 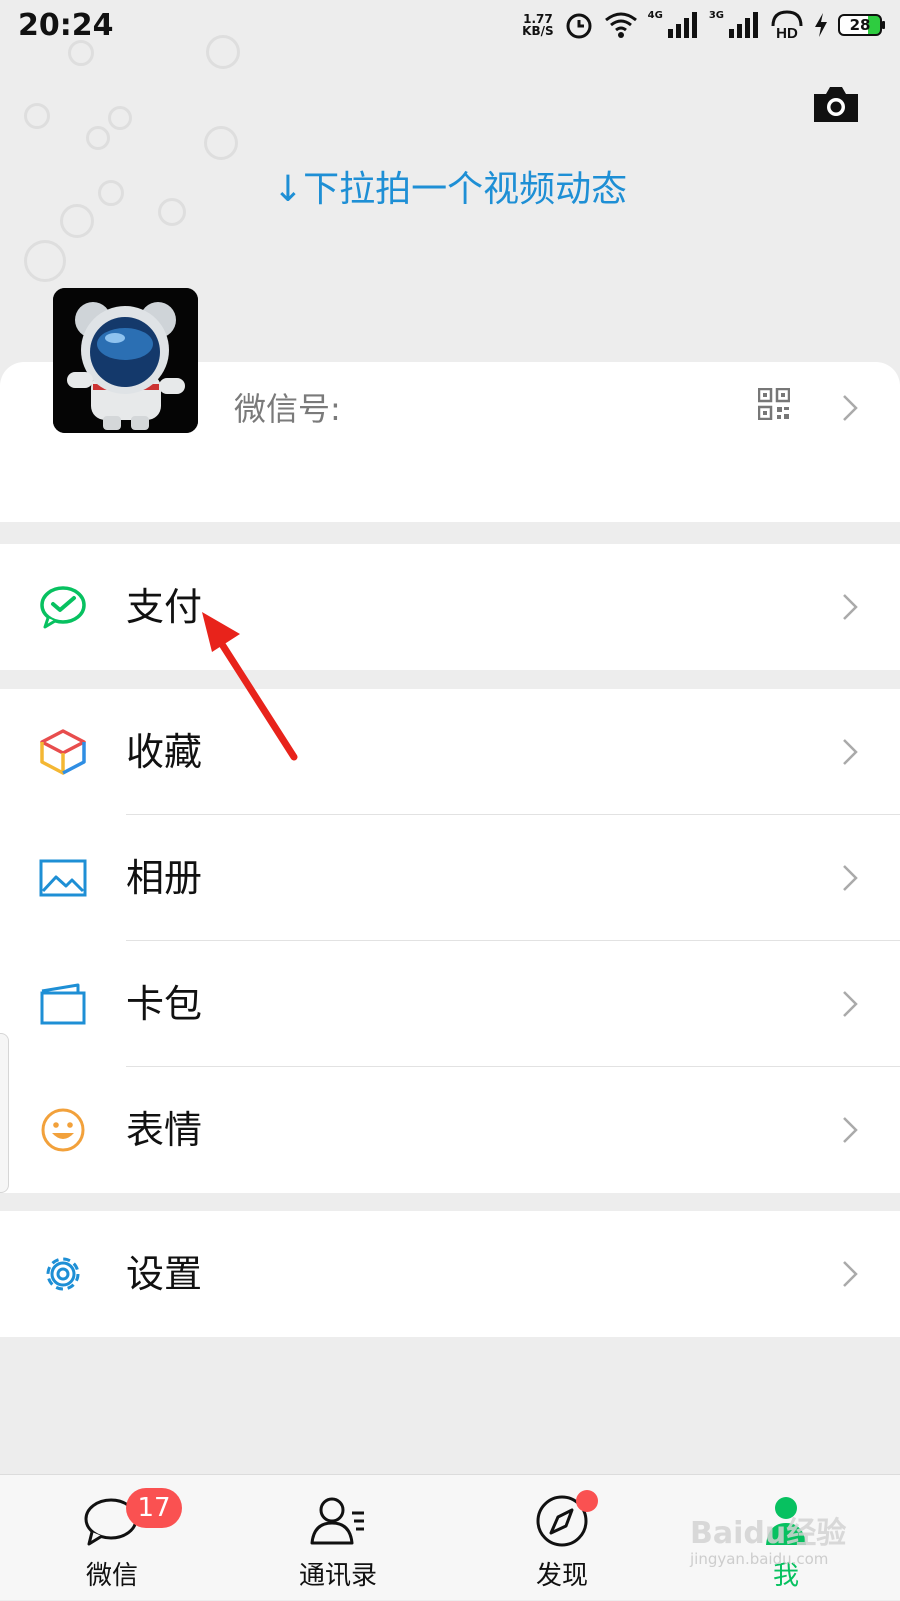 I want to click on signal-2-label: 3G, so click(x=716, y=15).